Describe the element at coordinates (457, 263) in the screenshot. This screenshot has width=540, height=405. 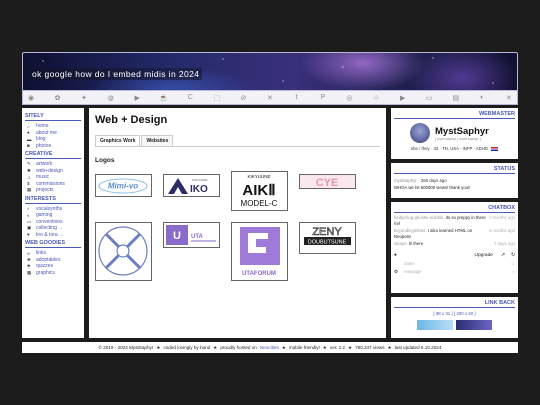
I see `name-input: name` at that location.